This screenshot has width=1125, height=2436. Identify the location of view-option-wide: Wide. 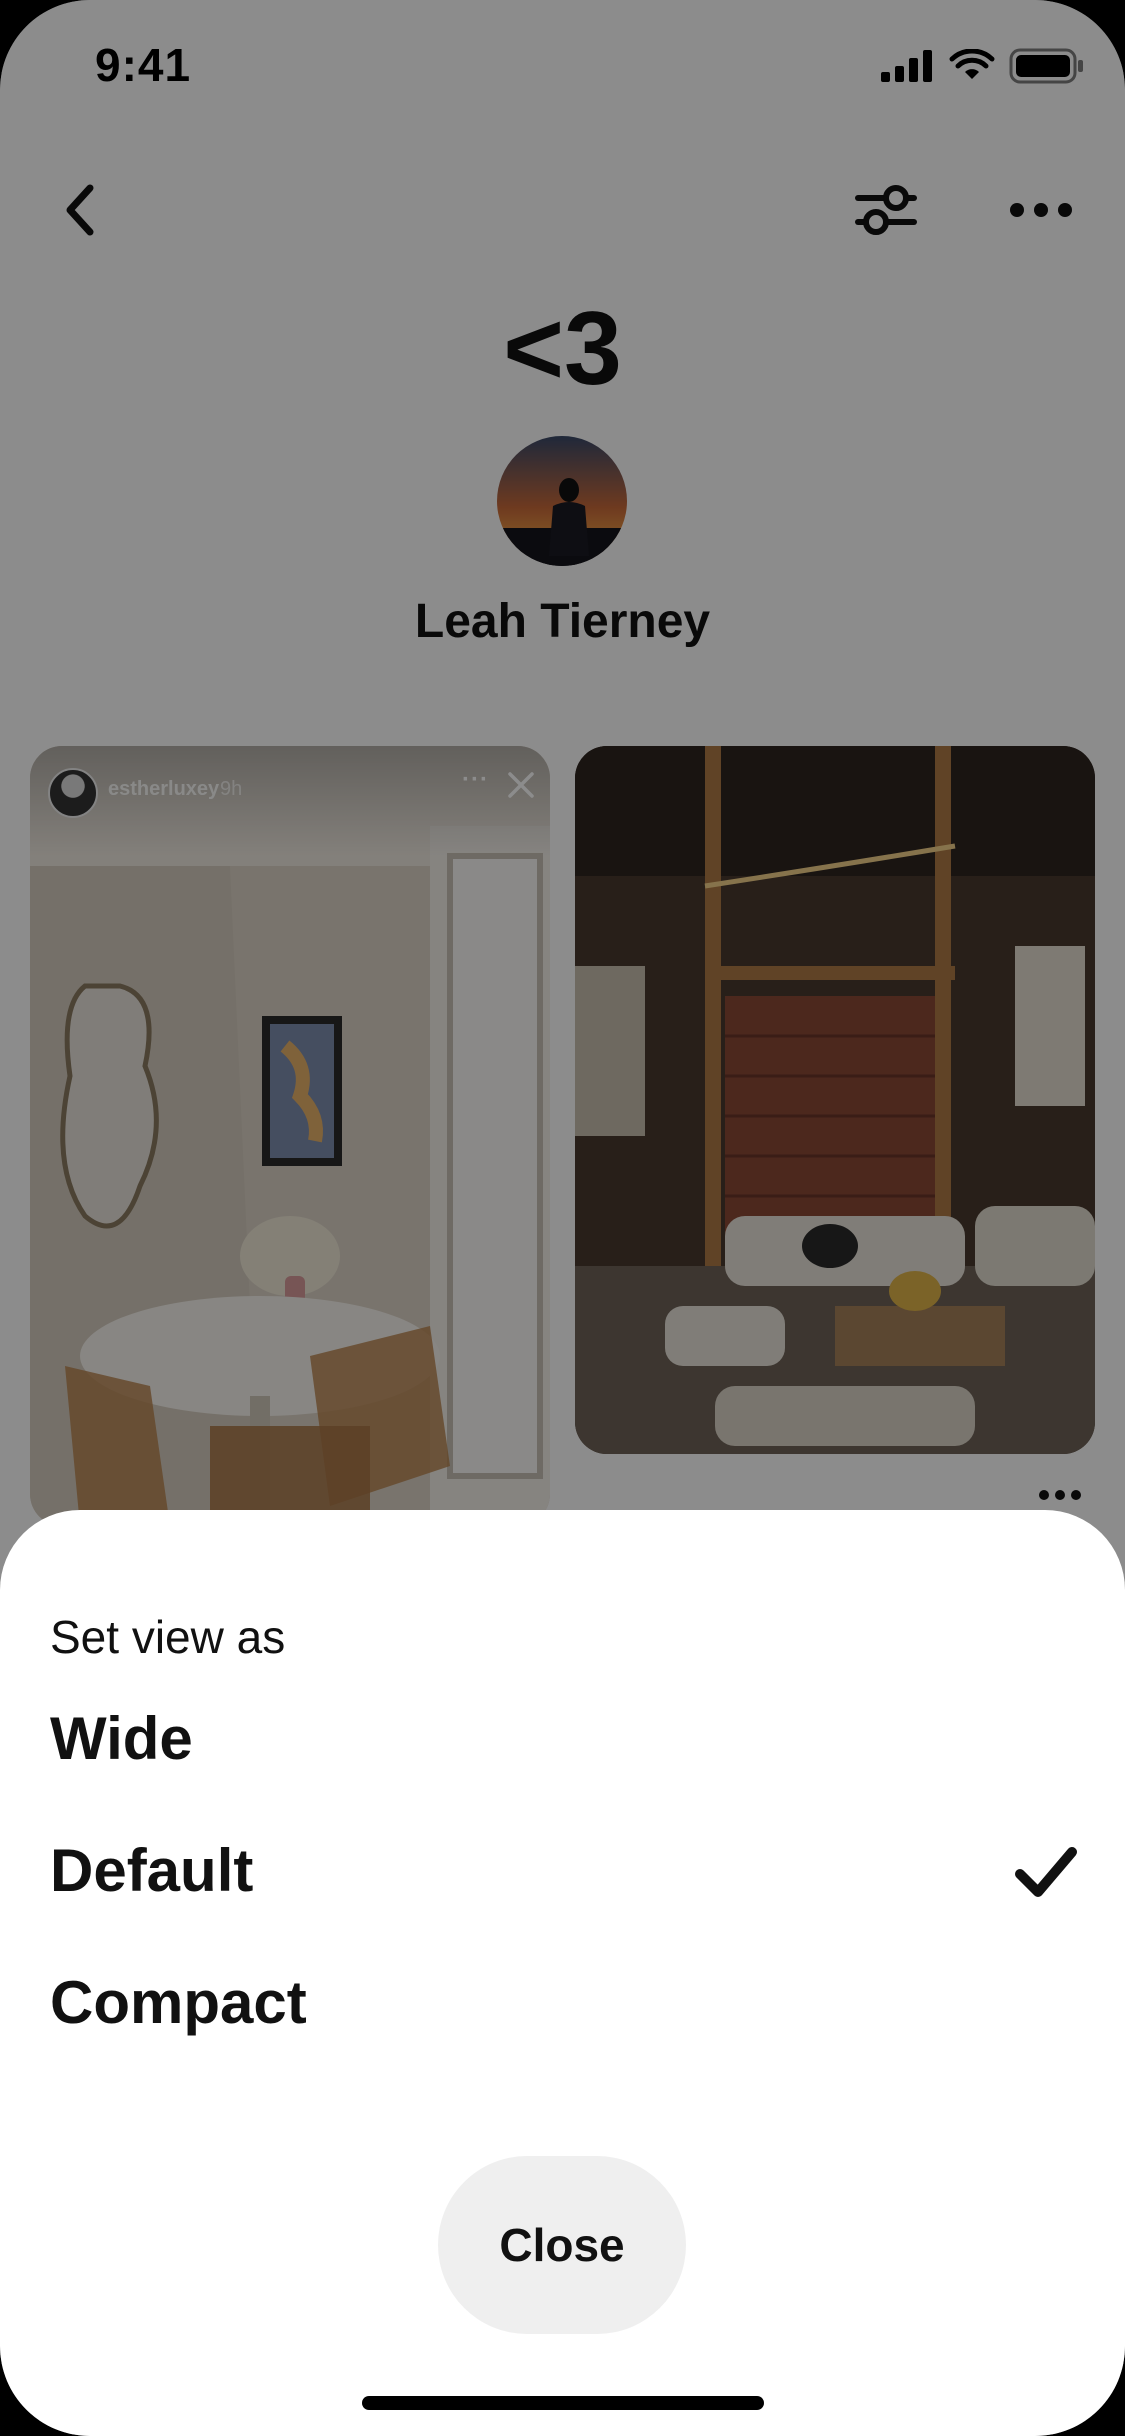
(562, 1735).